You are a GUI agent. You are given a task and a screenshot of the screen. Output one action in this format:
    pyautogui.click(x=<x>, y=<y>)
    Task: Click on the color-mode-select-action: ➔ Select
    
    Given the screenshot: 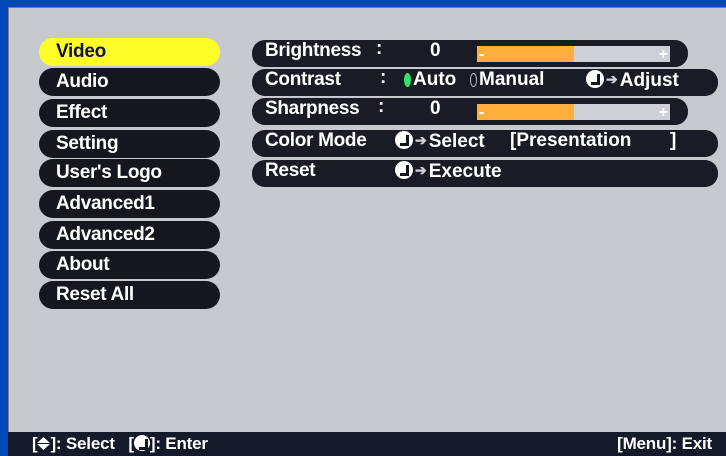 What is the action you would take?
    pyautogui.click(x=440, y=141)
    